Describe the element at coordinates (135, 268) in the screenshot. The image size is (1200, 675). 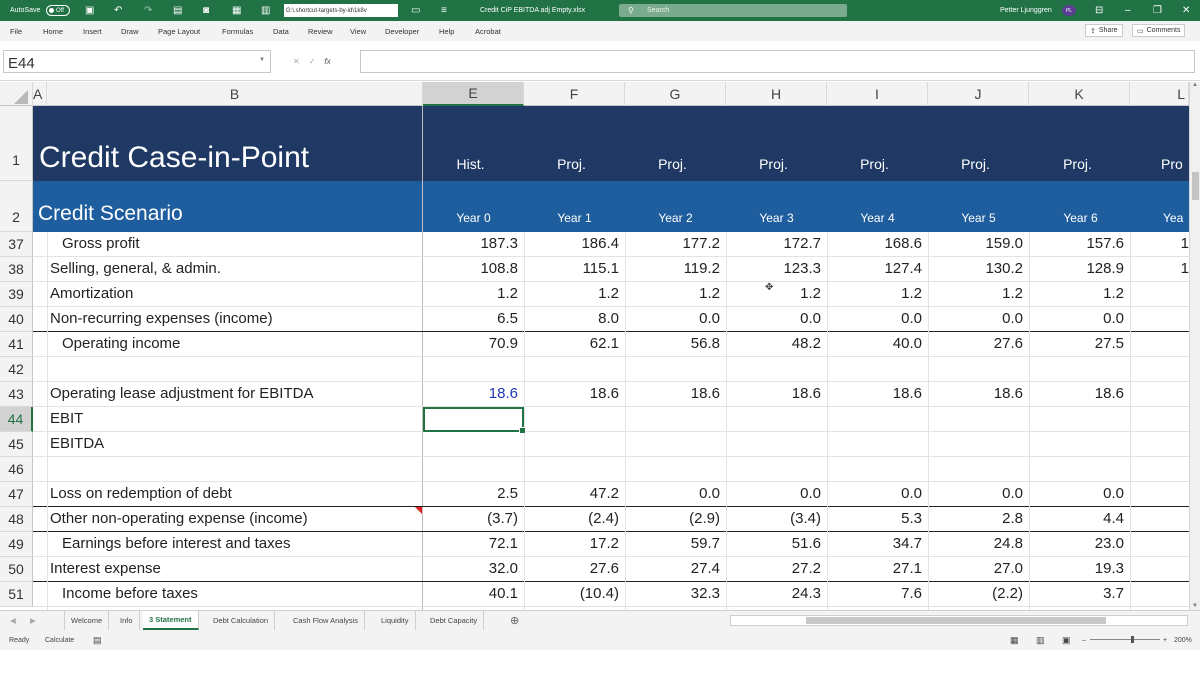
I see `row-label-38: Selling, general, & admin.` at that location.